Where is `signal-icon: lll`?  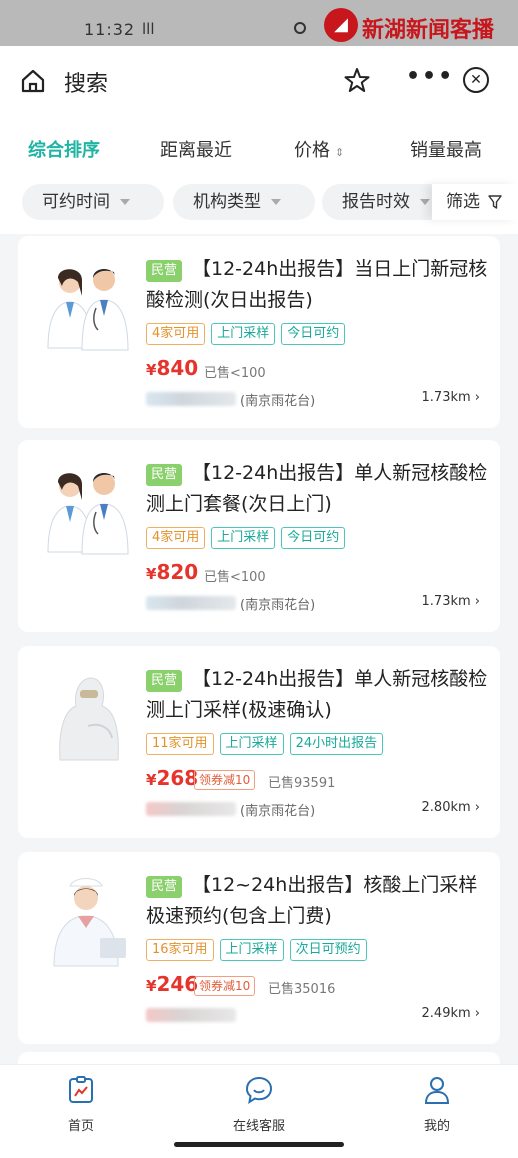 signal-icon: lll is located at coordinates (148, 29).